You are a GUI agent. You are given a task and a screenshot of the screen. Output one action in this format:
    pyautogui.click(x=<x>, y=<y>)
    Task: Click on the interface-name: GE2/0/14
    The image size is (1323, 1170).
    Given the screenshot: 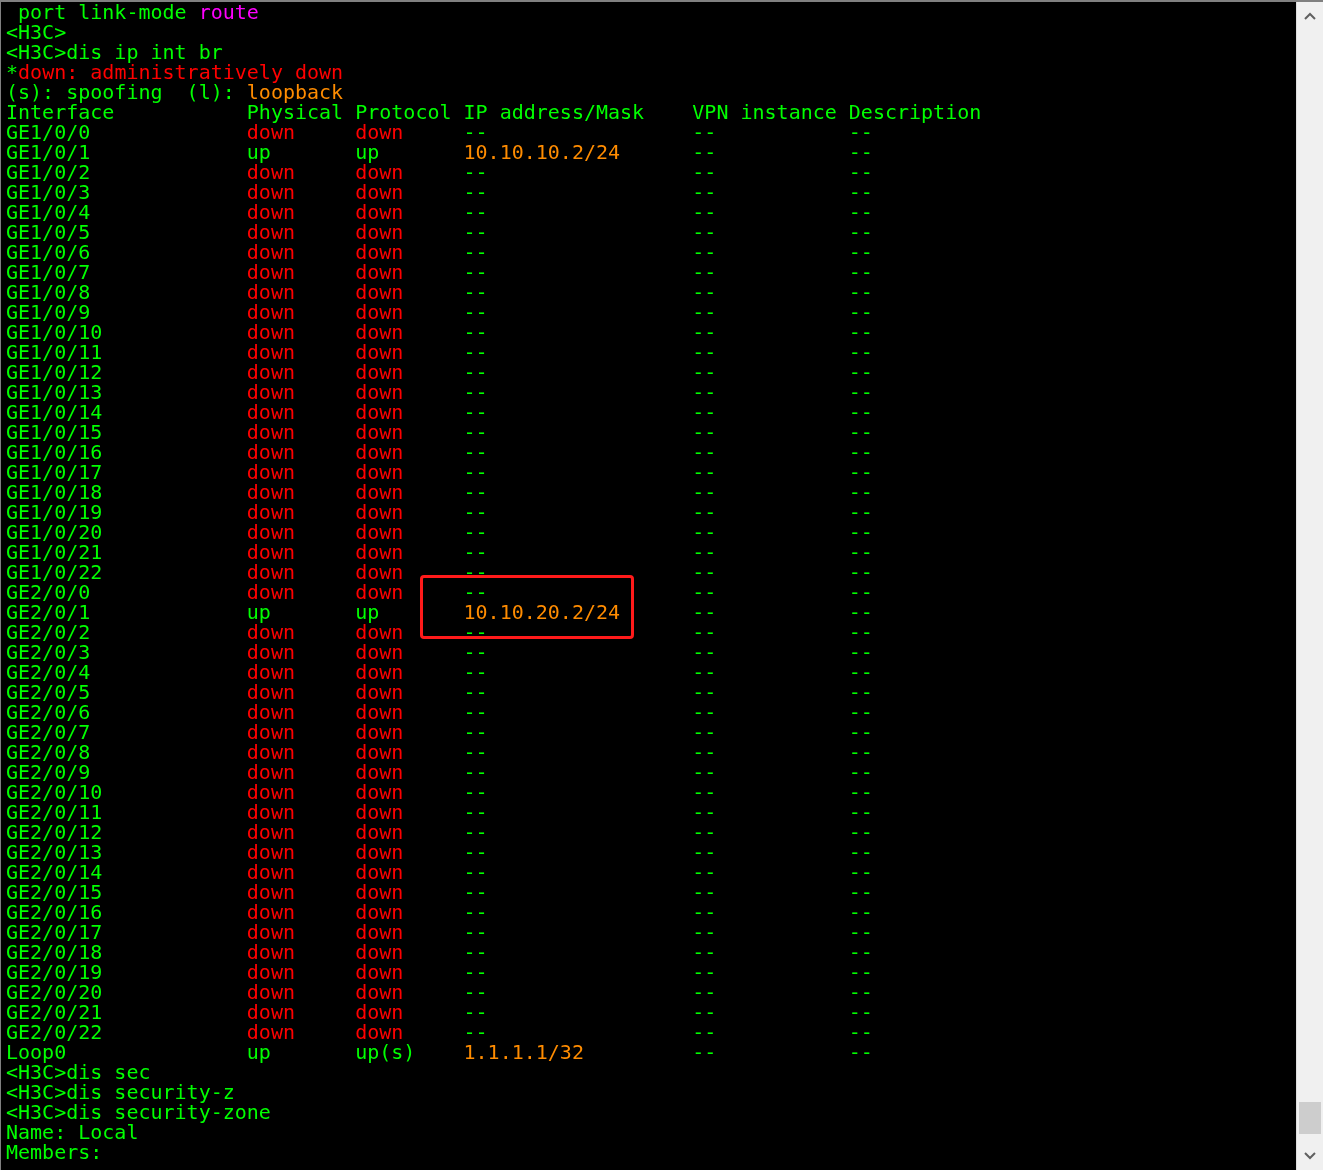 What is the action you would take?
    pyautogui.click(x=55, y=872)
    